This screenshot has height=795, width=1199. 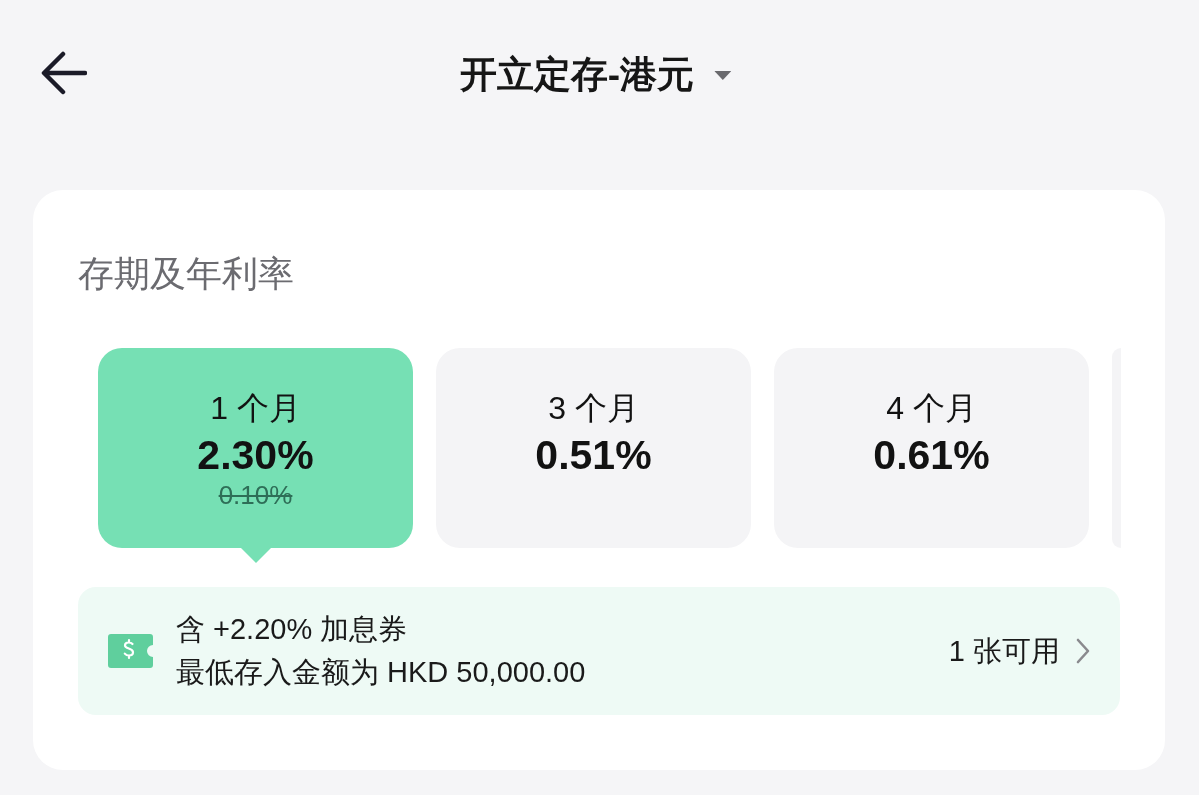 I want to click on term-option: 1 个月 2.30% 0.10%, so click(x=255, y=448).